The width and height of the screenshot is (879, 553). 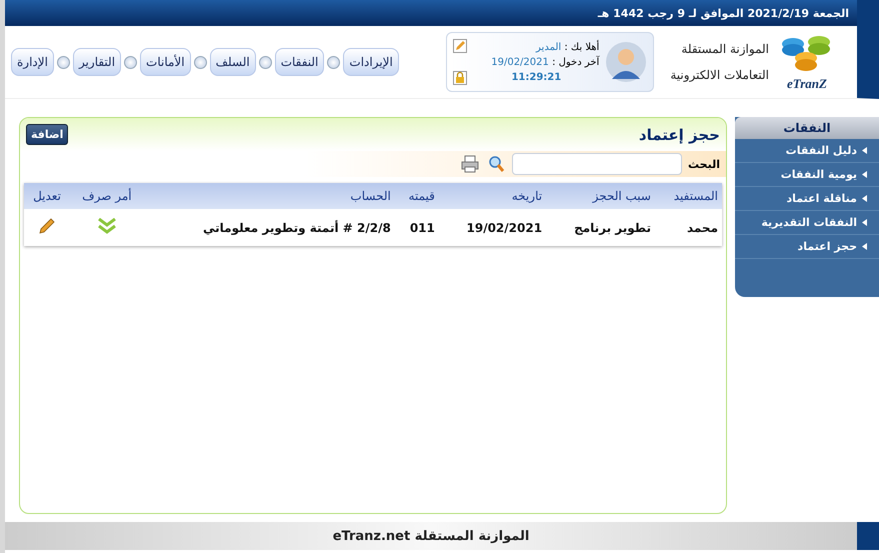 I want to click on nav-tab: التقارير, so click(x=97, y=62).